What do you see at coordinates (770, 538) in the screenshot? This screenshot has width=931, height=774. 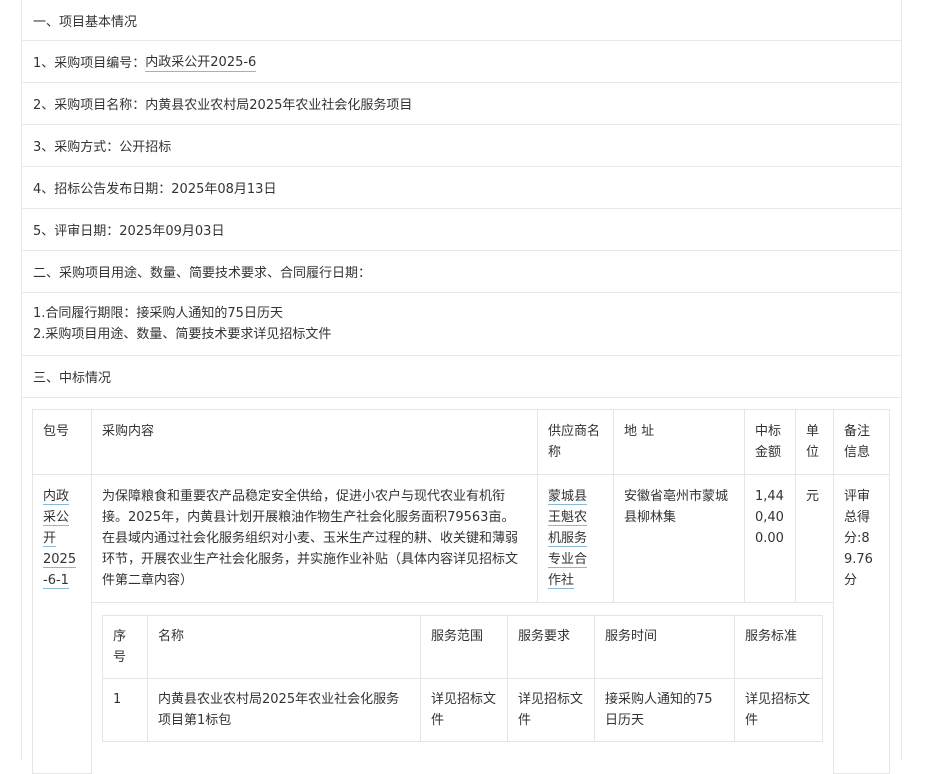 I see `award-amount: 1,440,400.00` at bounding box center [770, 538].